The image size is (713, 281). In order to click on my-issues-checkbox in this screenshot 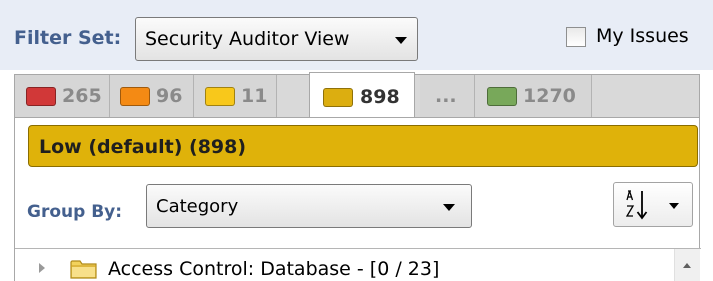, I will do `click(576, 37)`.